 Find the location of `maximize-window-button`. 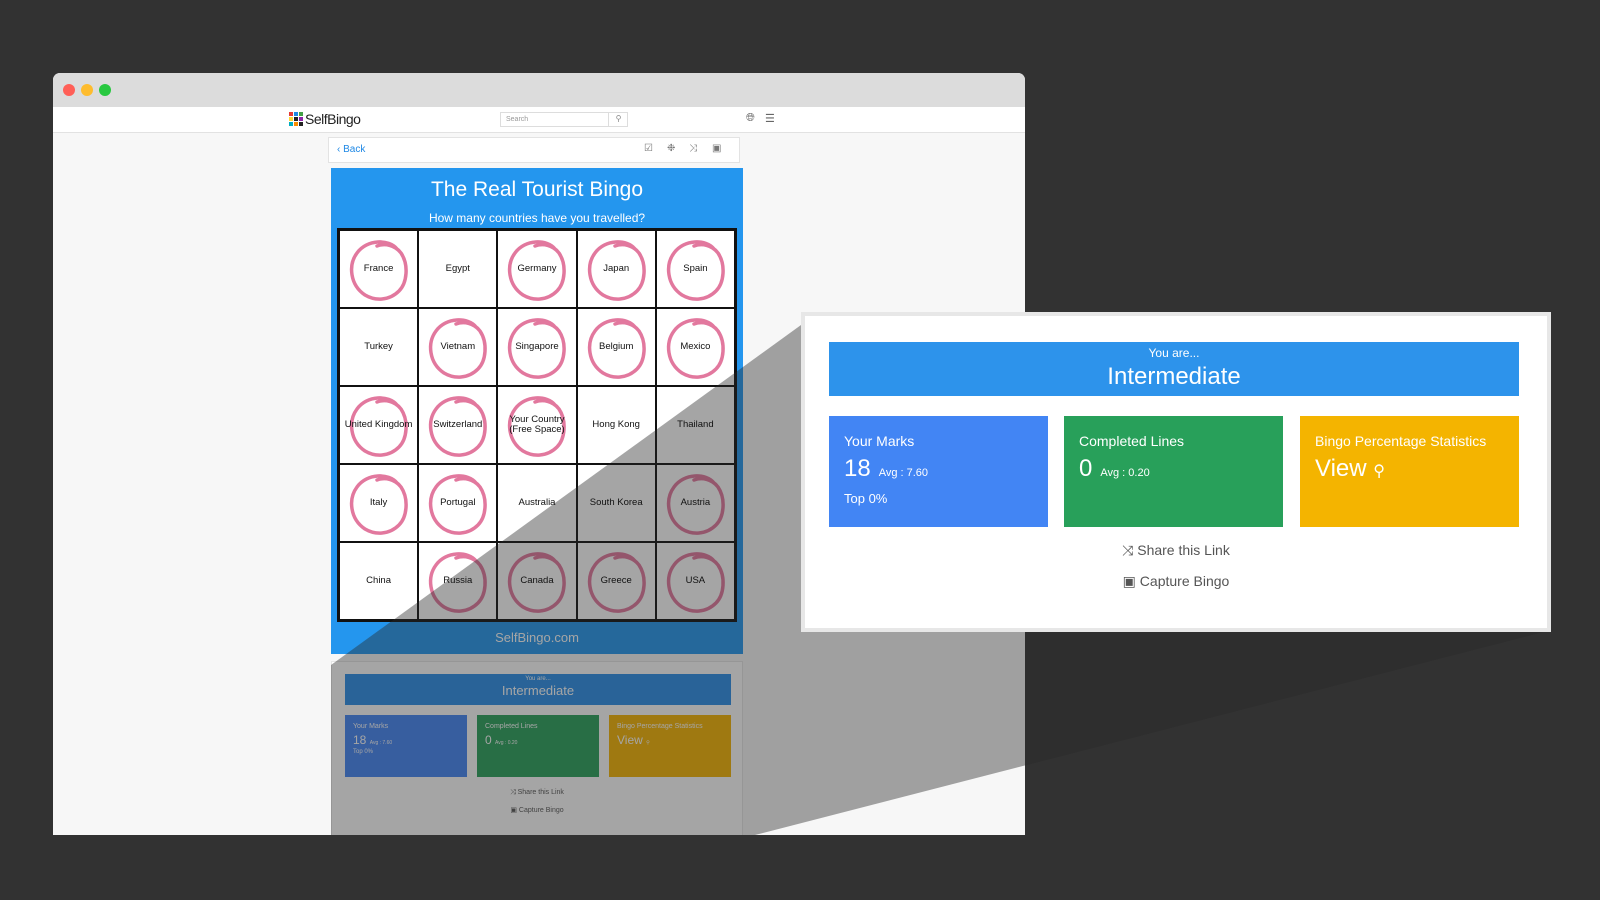

maximize-window-button is located at coordinates (105, 90).